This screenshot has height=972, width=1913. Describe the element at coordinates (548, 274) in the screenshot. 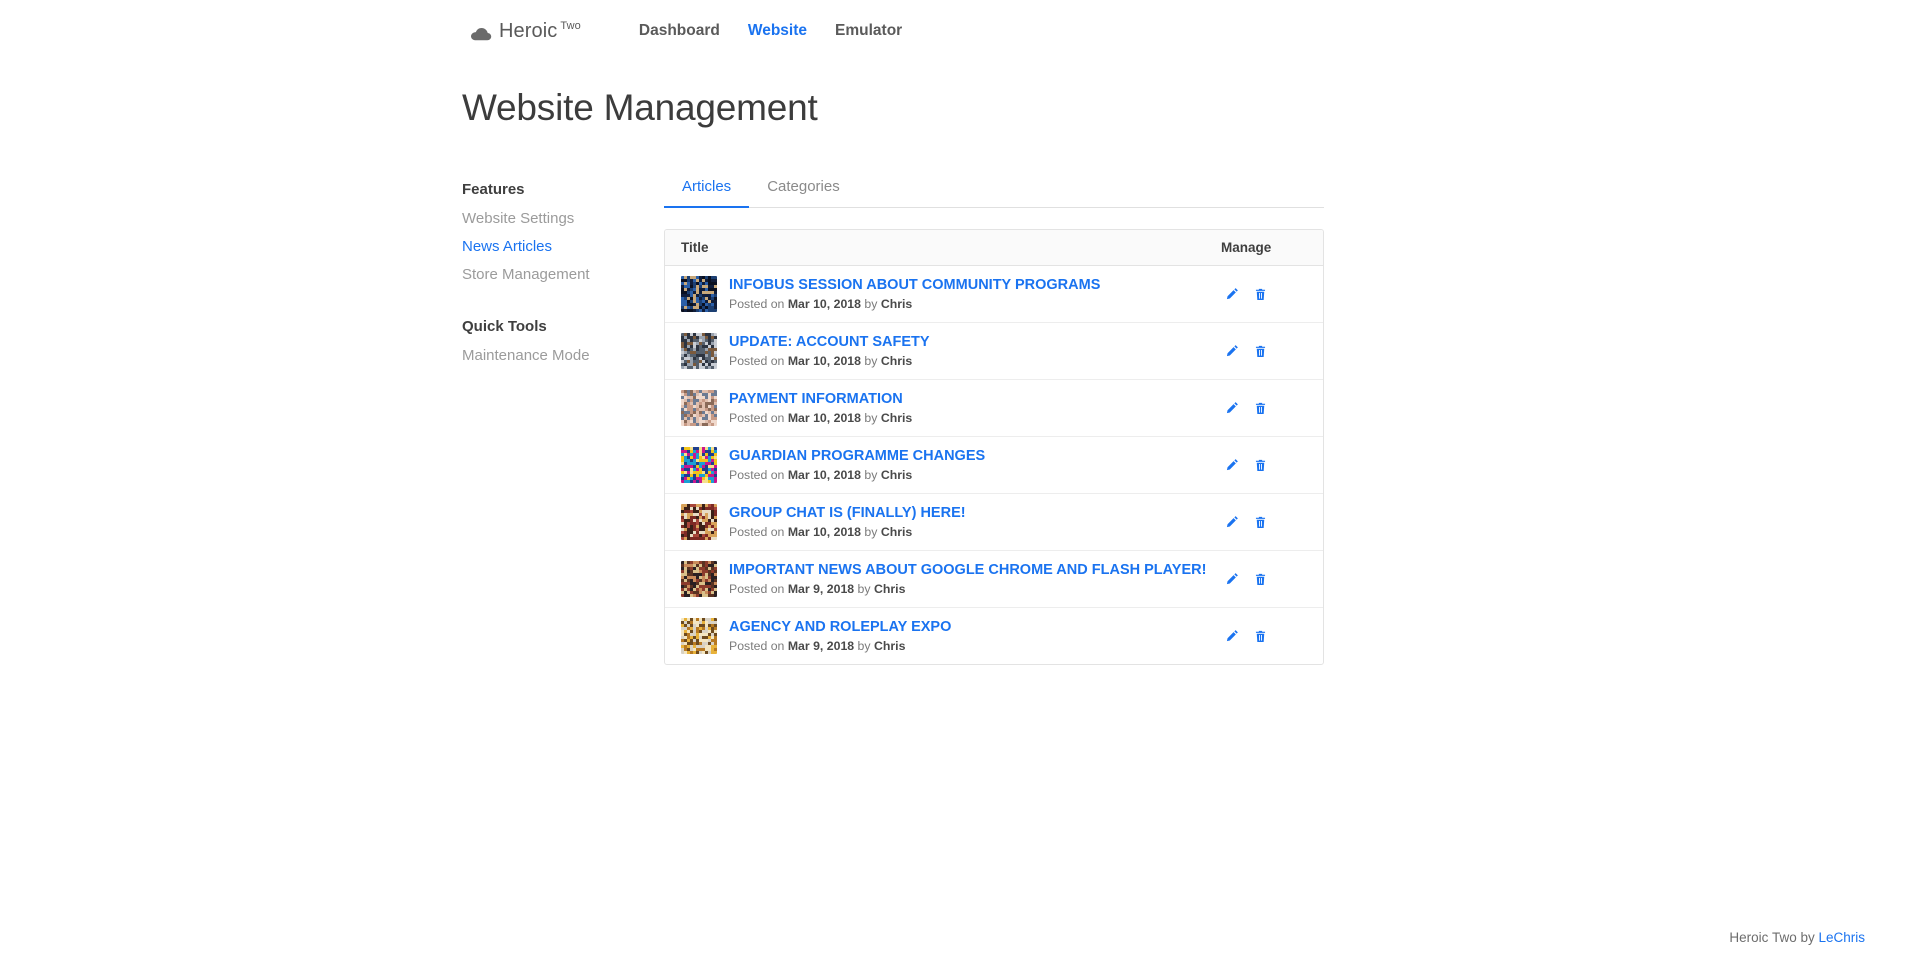

I see `sidebar-item-store-management: Store Management` at that location.